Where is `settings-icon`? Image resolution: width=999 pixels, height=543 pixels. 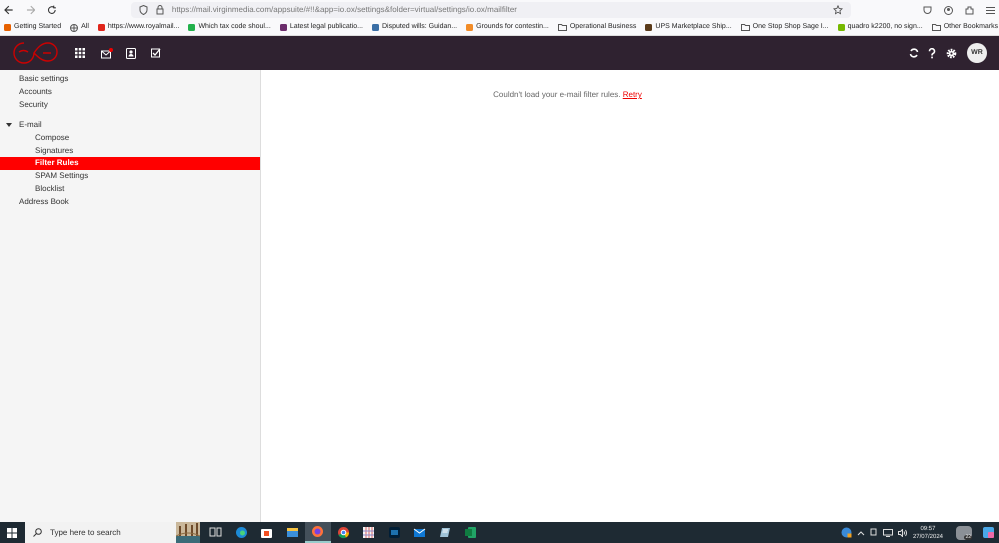
settings-icon is located at coordinates (951, 53).